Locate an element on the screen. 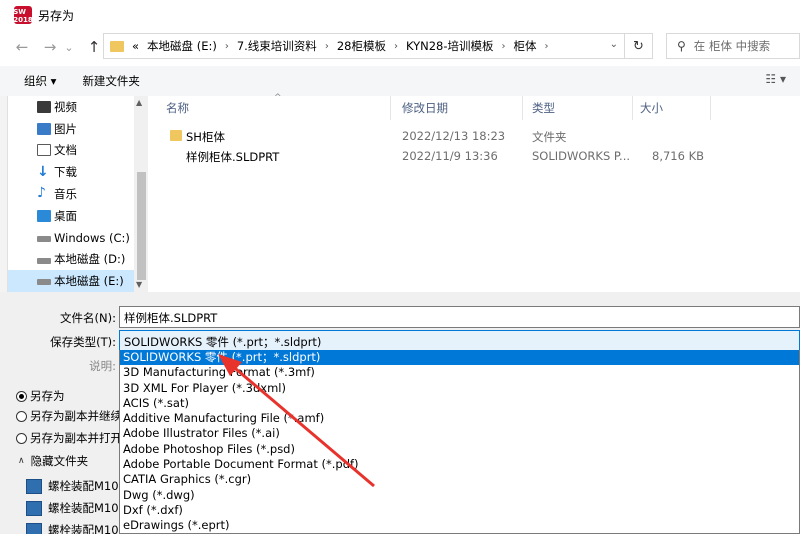  breadcrumb-item: KYN28-培训模板 is located at coordinates (450, 46).